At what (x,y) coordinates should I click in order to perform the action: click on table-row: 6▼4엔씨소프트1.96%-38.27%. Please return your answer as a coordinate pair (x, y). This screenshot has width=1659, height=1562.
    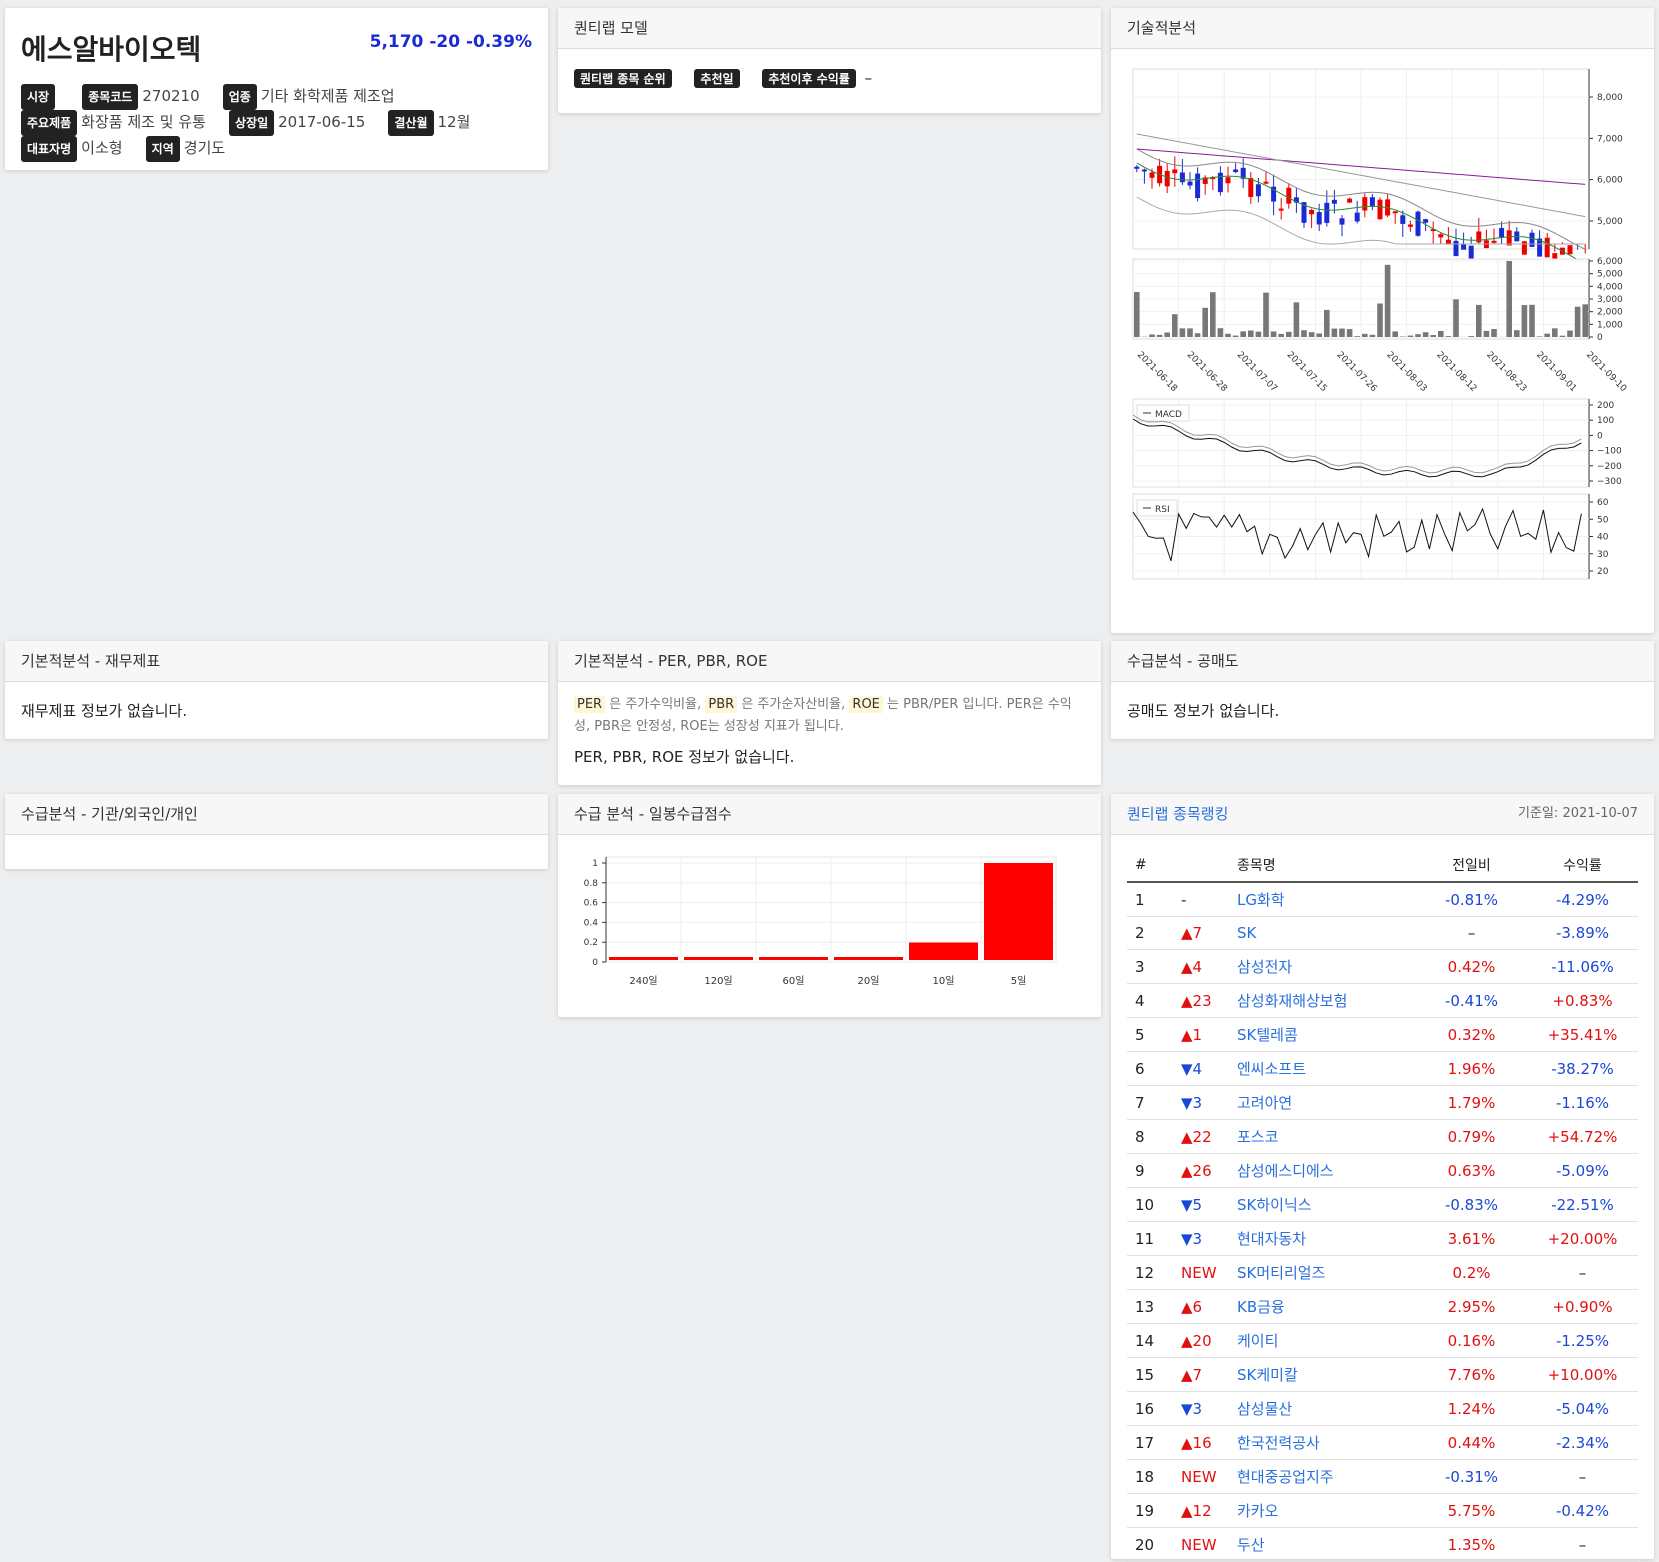
    Looking at the image, I should click on (1382, 1069).